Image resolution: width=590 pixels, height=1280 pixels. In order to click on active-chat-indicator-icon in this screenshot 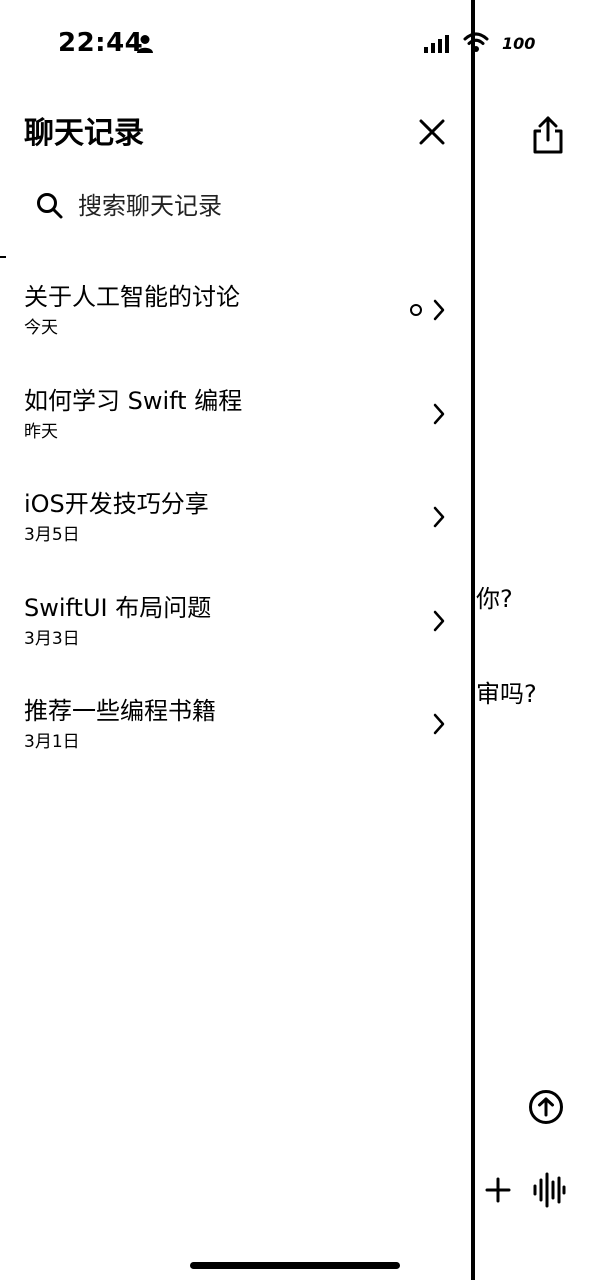, I will do `click(416, 310)`.